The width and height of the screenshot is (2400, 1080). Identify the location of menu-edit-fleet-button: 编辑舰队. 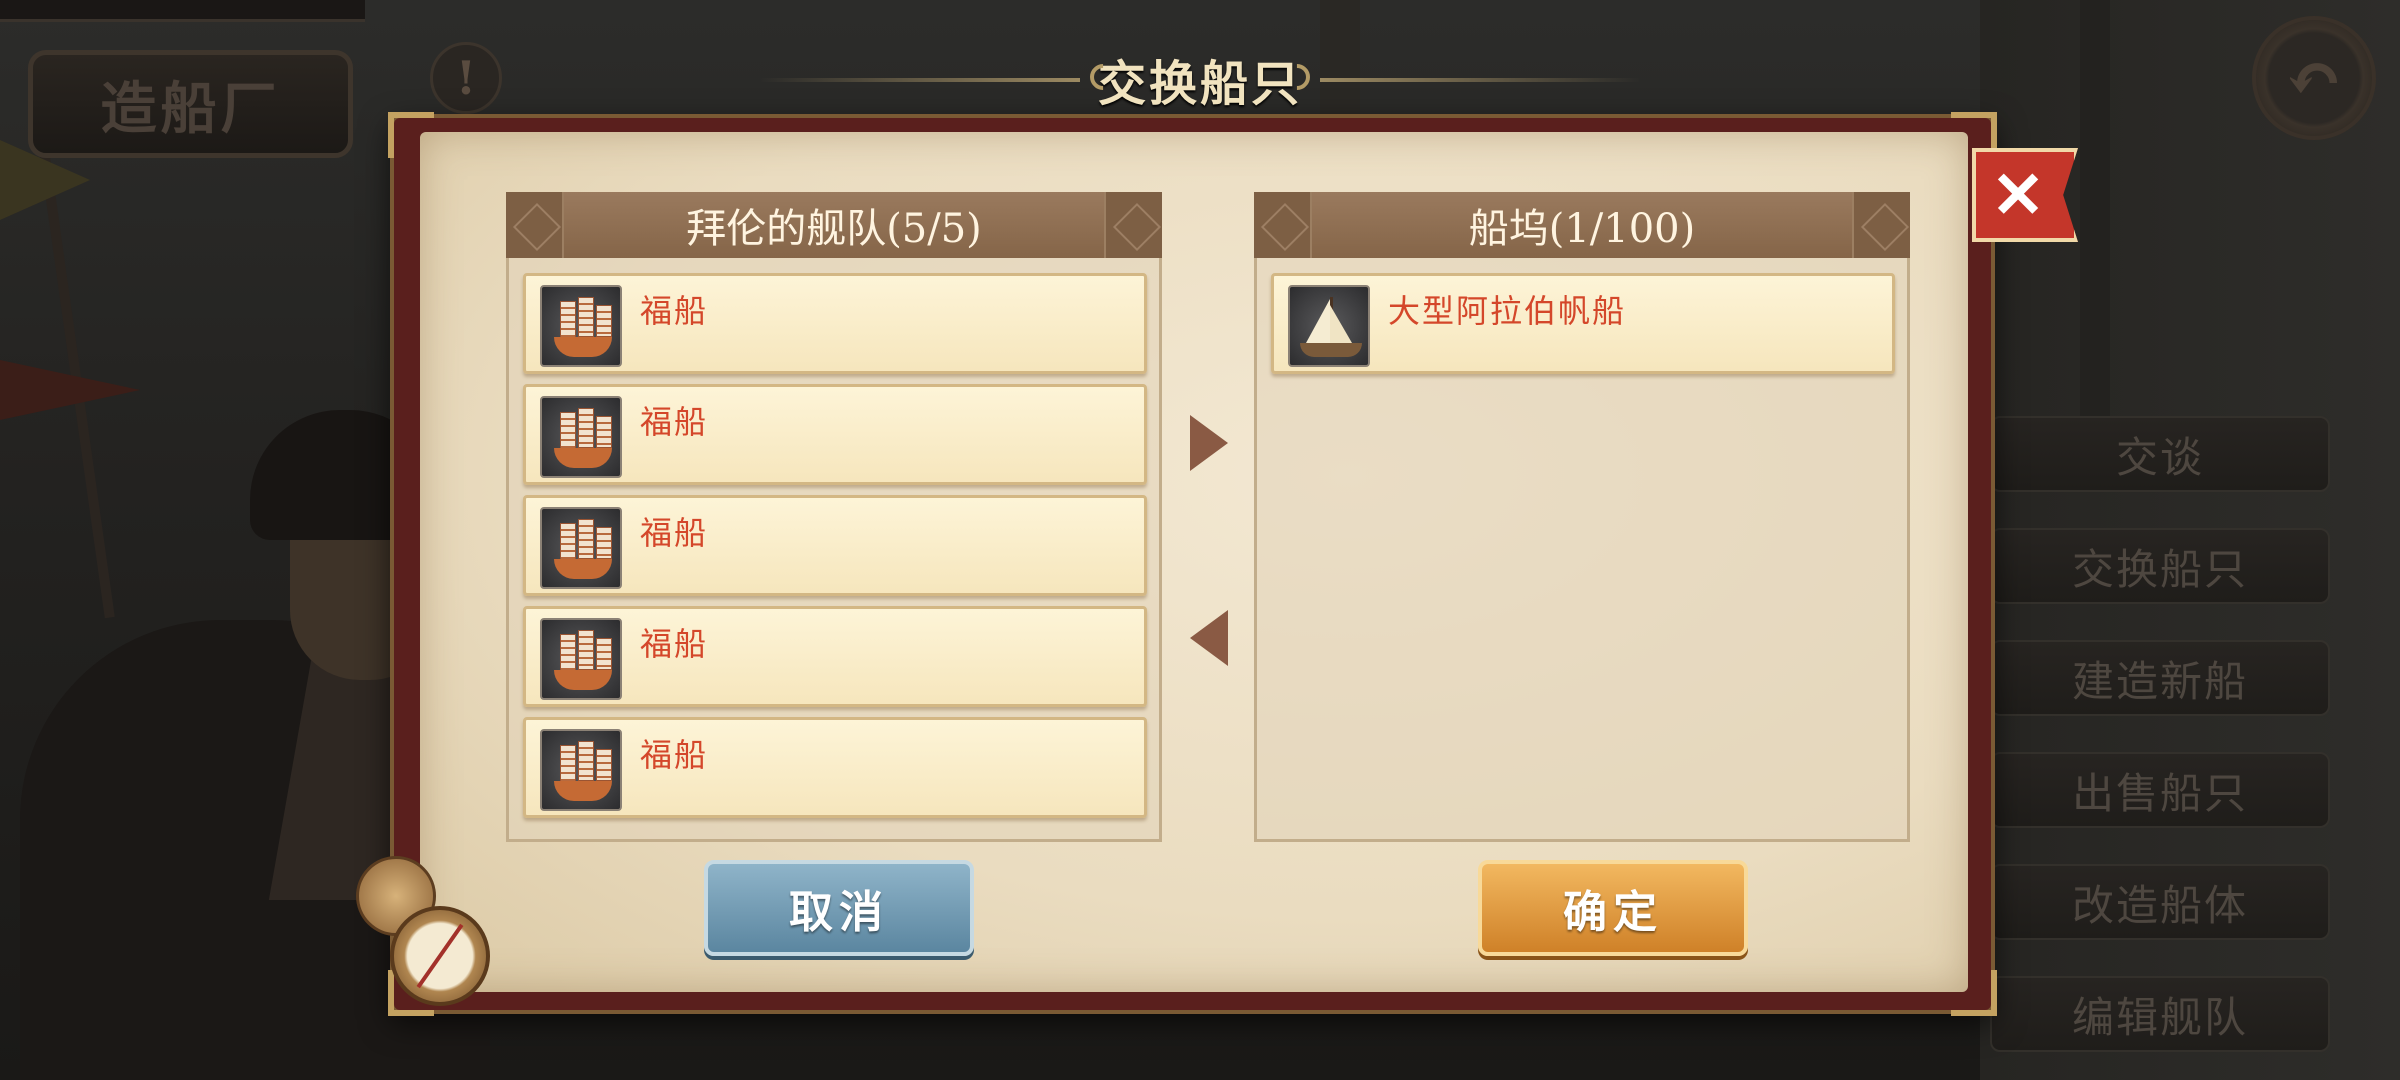
(2160, 1014).